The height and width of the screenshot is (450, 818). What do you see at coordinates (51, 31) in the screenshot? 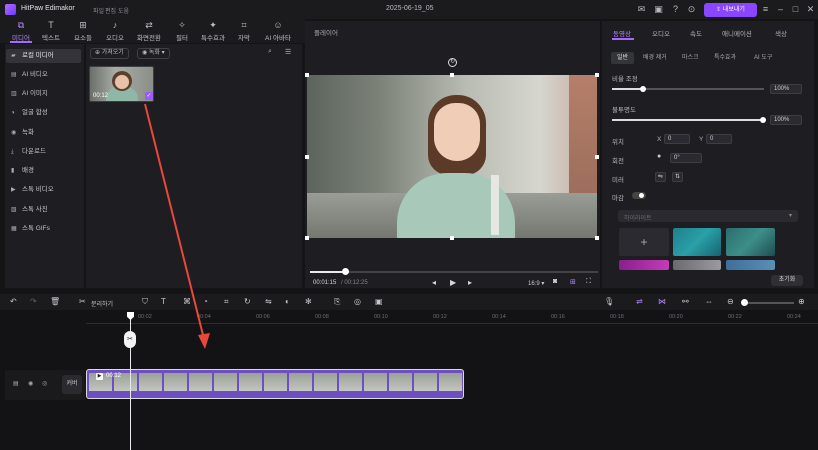
I see `tool-text: T 텍스트` at bounding box center [51, 31].